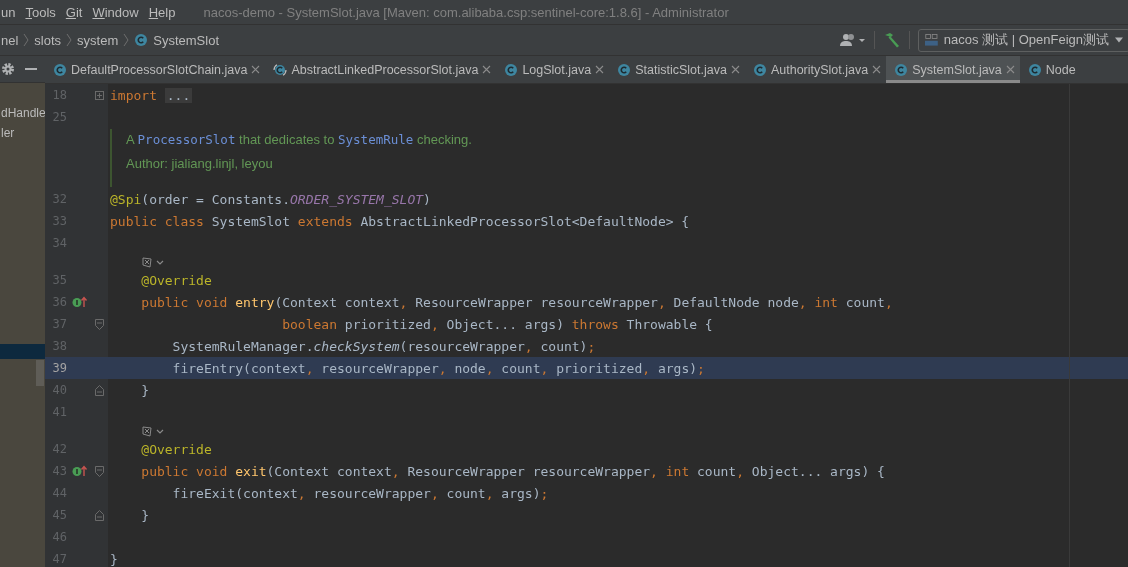 The width and height of the screenshot is (1128, 567). What do you see at coordinates (98, 40) in the screenshot?
I see `breadcrumb: system` at bounding box center [98, 40].